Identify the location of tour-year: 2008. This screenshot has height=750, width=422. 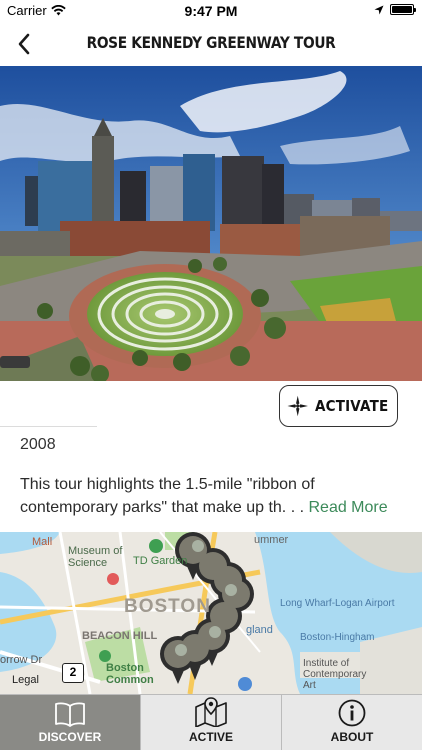
(38, 444).